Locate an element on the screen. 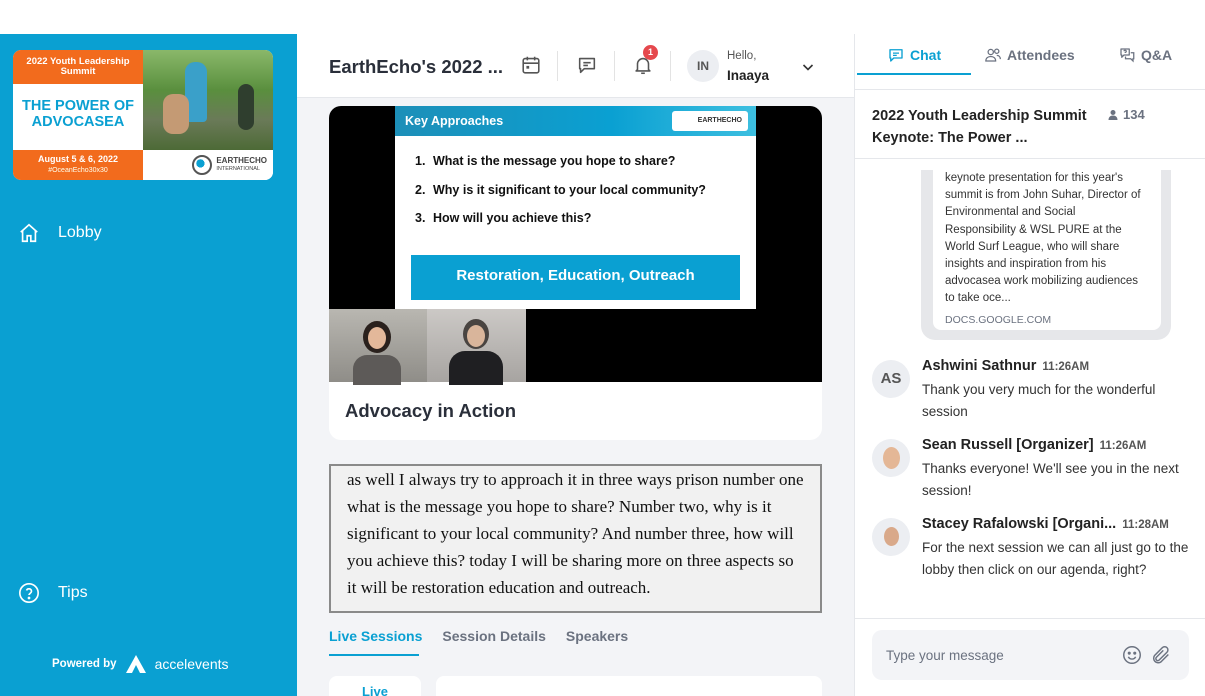  speaker-body is located at coordinates (377, 370).